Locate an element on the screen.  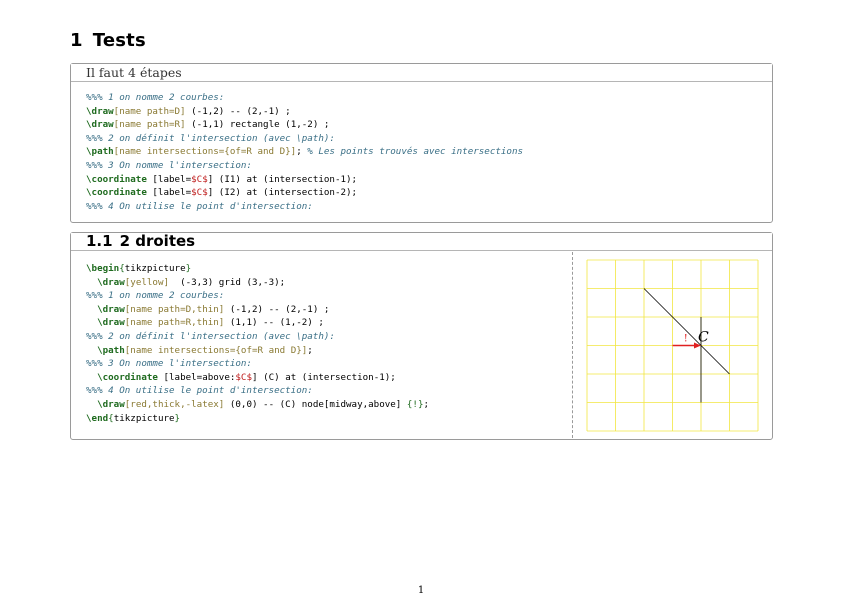
subsection-title: 2 droites is located at coordinates (157, 241).